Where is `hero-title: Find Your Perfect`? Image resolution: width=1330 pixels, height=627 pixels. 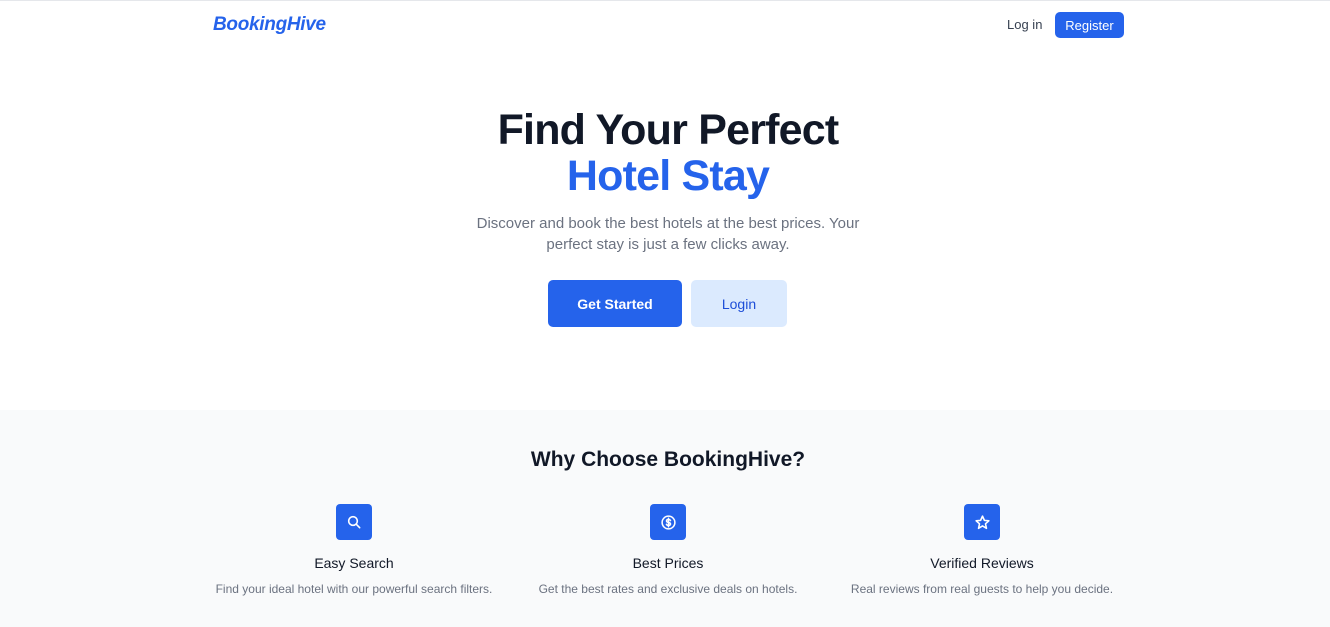
hero-title: Find Your Perfect is located at coordinates (668, 130).